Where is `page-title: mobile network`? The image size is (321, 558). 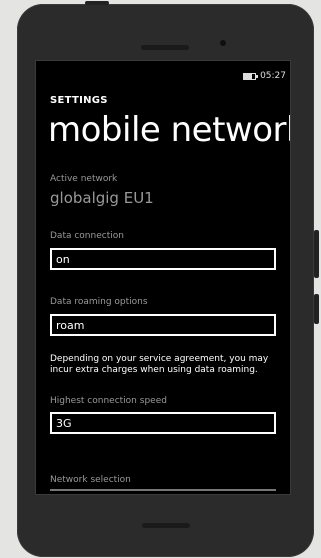 page-title: mobile network is located at coordinates (169, 130).